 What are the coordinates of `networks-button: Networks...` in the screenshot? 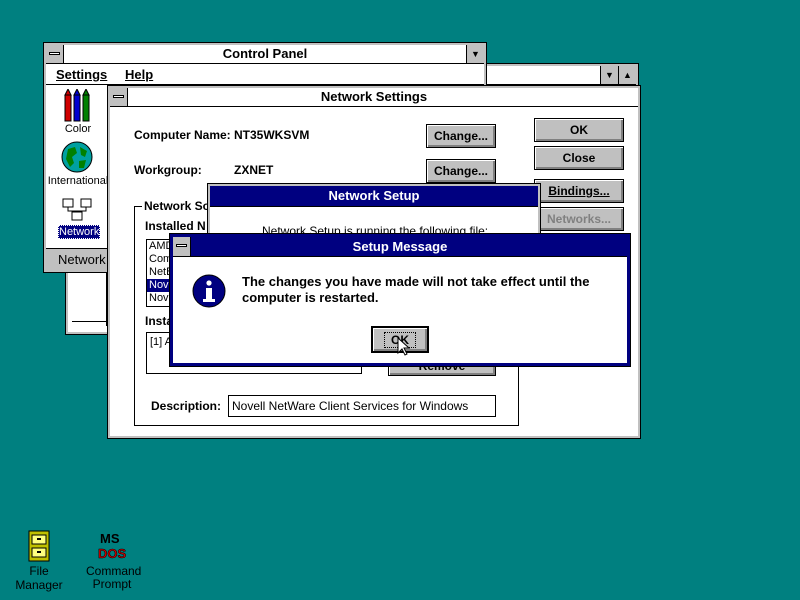 It's located at (579, 219).